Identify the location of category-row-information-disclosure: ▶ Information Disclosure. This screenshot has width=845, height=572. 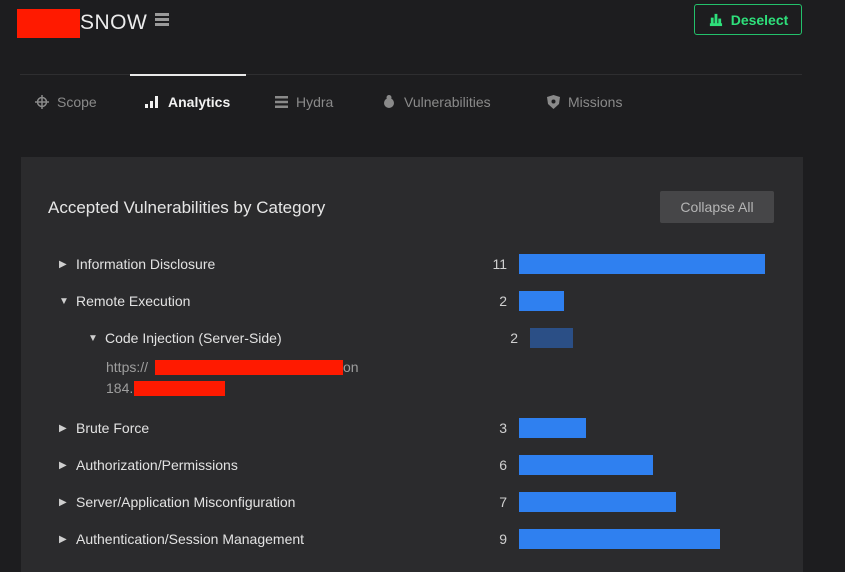
(137, 264).